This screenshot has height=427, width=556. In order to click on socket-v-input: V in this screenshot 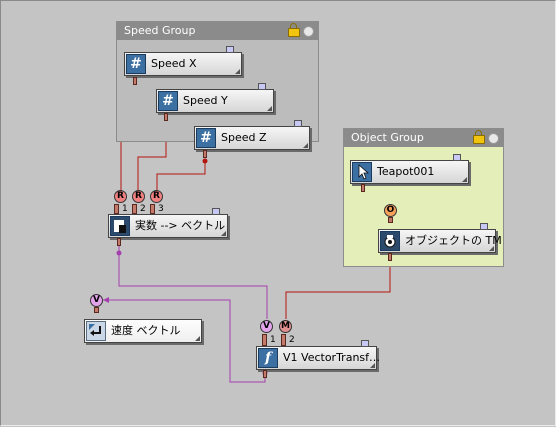, I will do `click(266, 326)`.